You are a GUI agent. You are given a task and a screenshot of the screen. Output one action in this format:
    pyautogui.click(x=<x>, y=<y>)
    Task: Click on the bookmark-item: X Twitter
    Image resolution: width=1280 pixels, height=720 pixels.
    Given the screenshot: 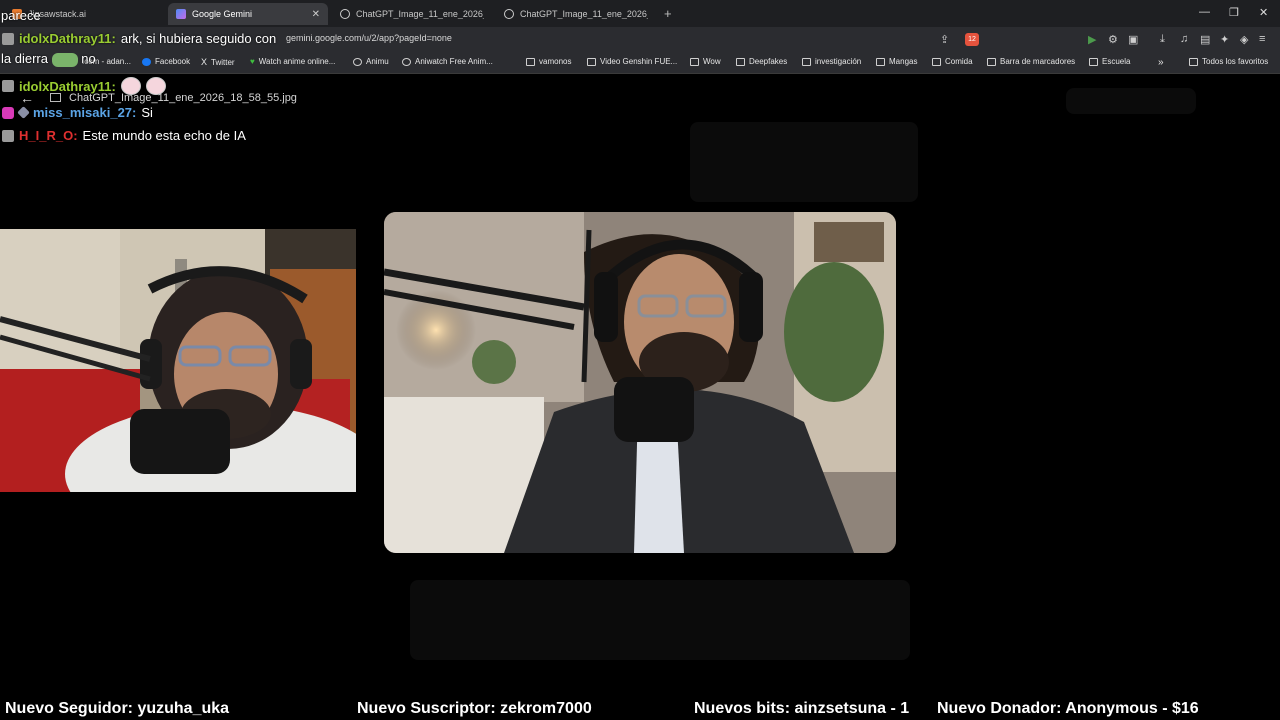 What is the action you would take?
    pyautogui.click(x=218, y=62)
    